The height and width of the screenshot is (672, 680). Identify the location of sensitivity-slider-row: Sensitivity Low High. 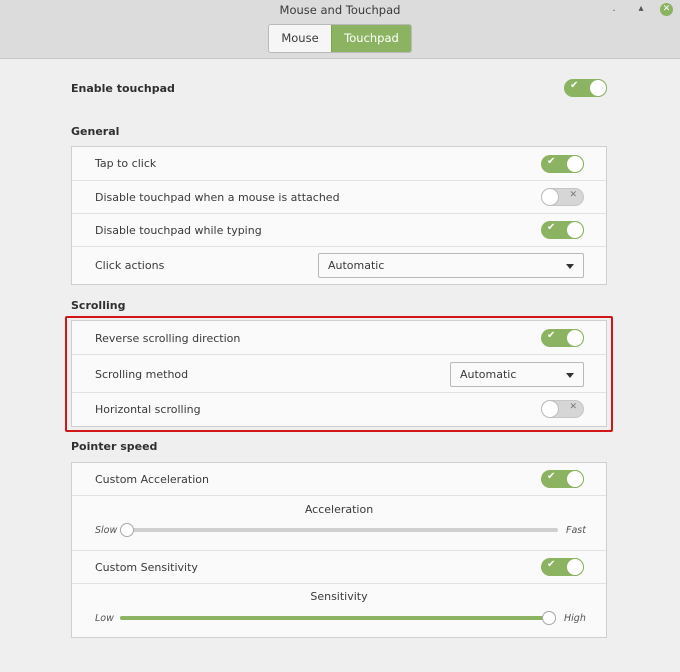
(339, 610).